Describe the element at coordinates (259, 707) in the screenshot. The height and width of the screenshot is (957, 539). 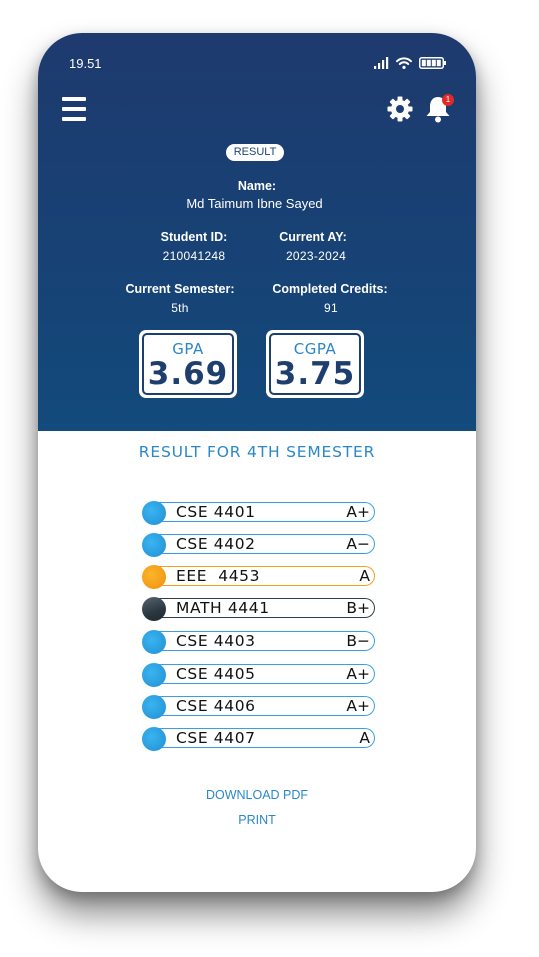
I see `course-row: CSE 4406 A+` at that location.